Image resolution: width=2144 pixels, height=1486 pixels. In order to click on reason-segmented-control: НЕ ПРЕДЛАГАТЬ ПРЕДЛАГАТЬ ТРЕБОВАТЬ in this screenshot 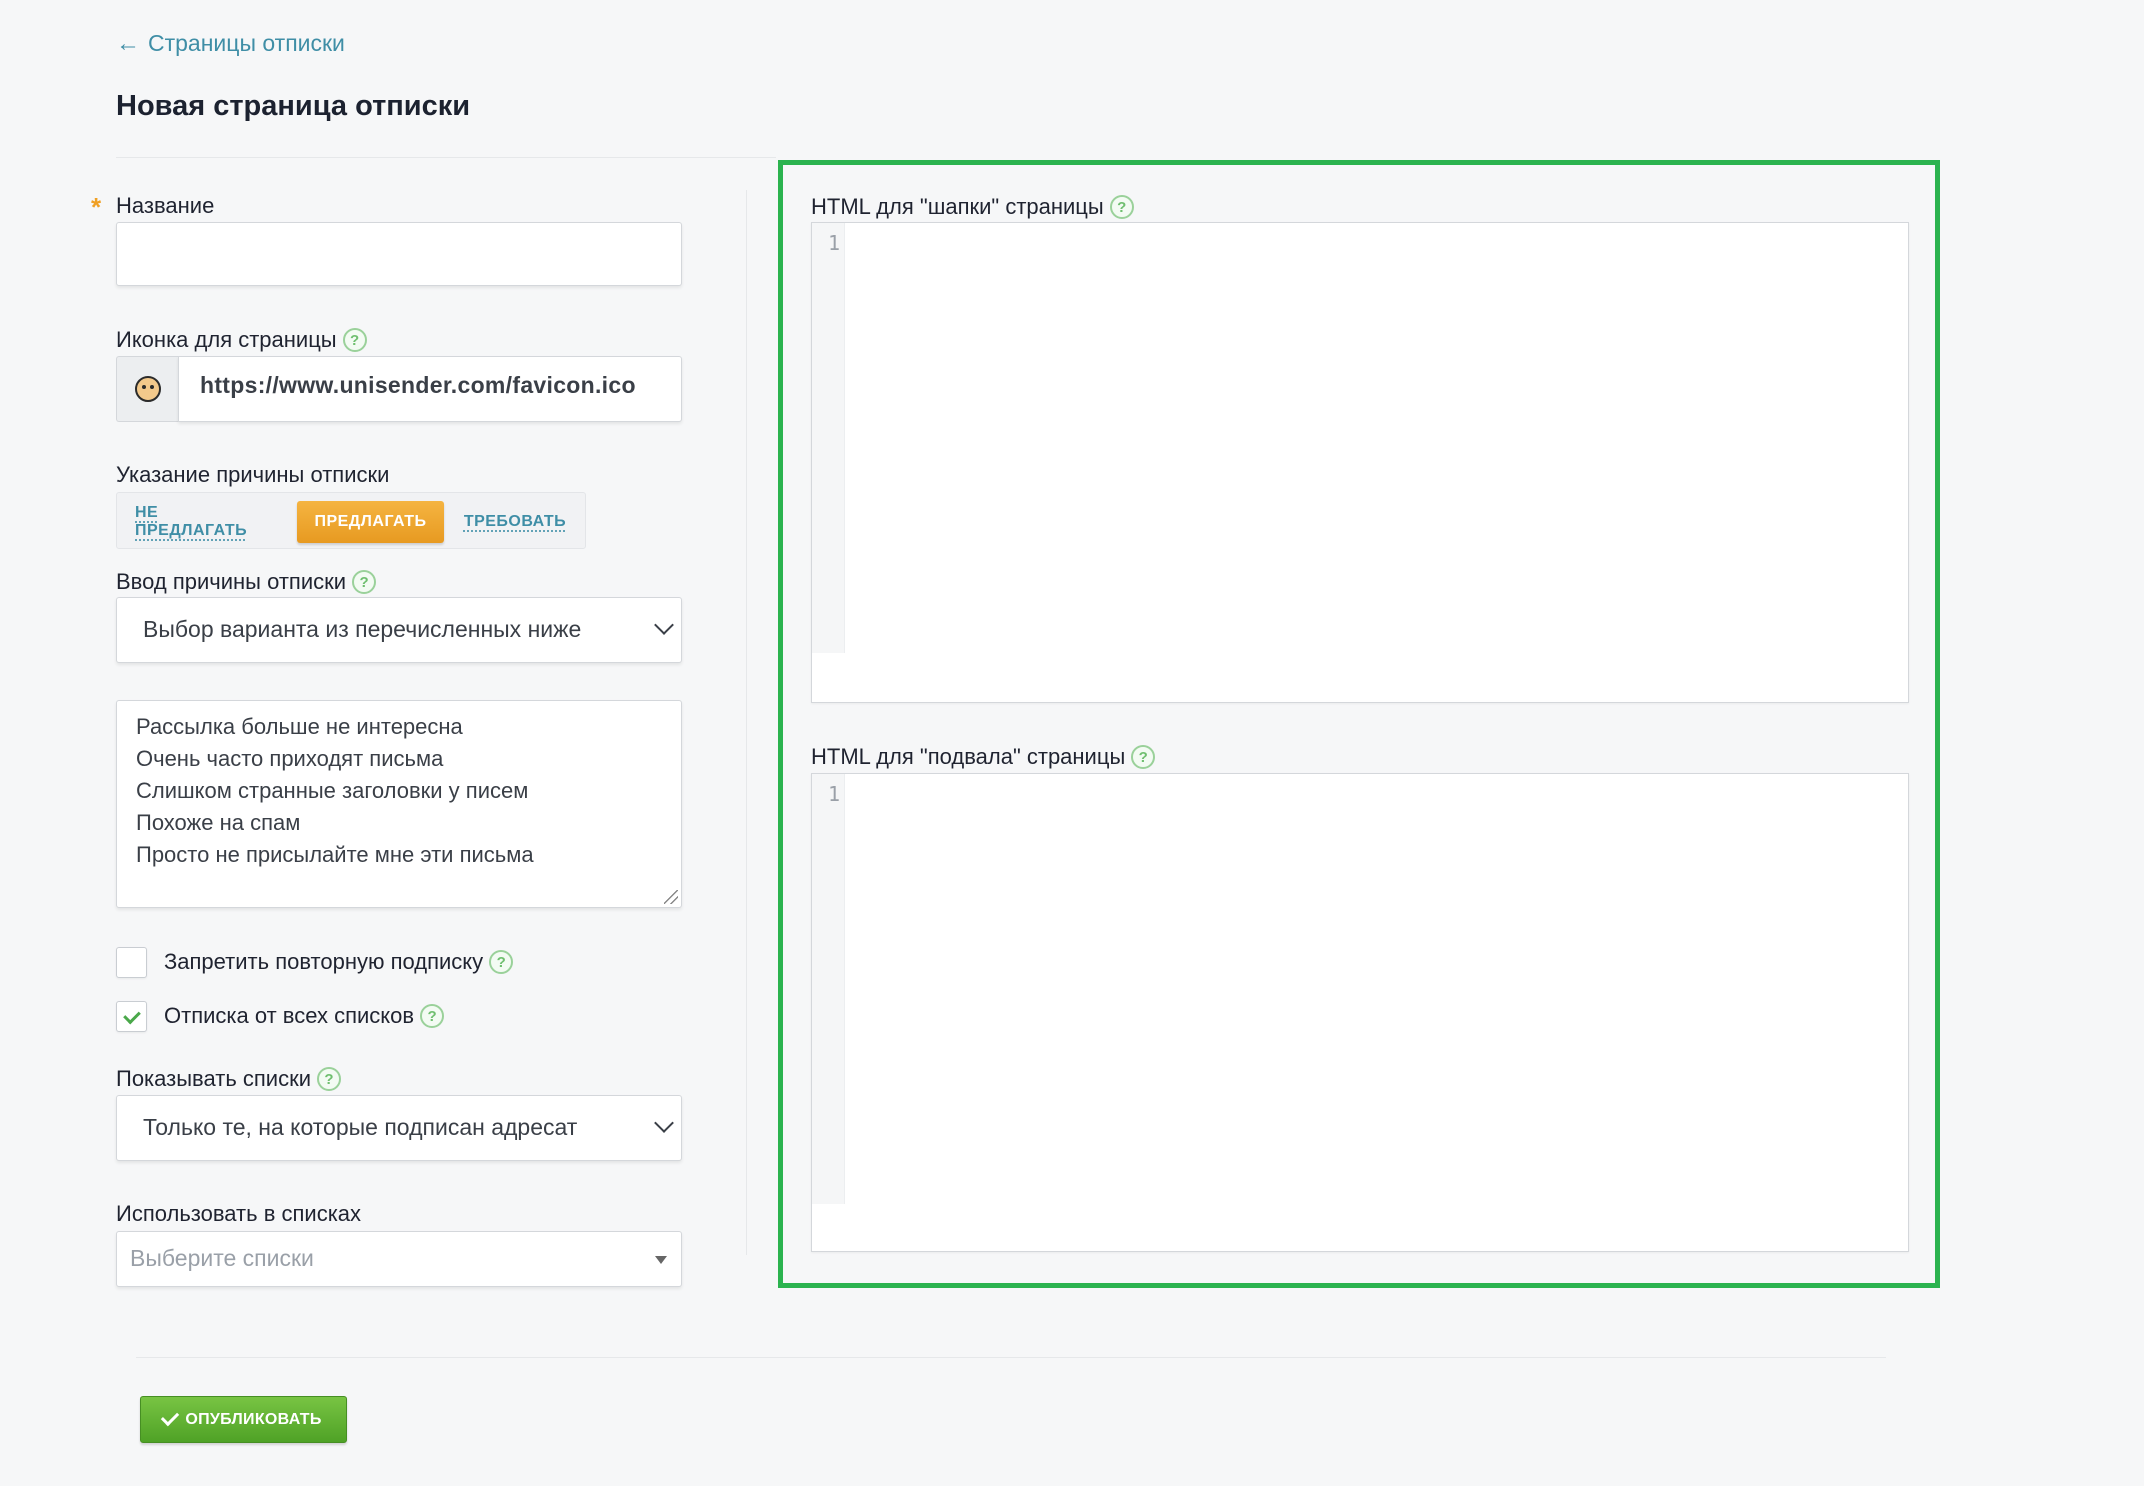, I will do `click(351, 520)`.